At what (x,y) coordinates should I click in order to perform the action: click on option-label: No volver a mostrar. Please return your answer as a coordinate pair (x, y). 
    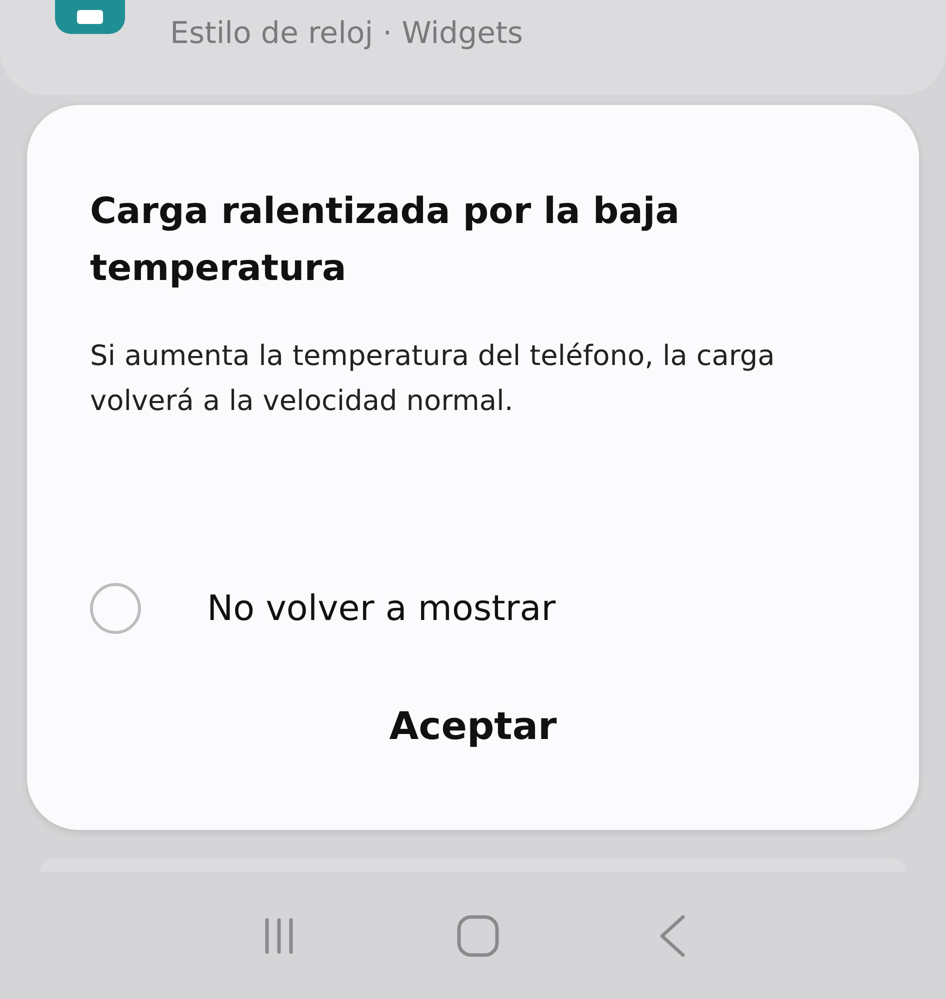
    Looking at the image, I should click on (381, 608).